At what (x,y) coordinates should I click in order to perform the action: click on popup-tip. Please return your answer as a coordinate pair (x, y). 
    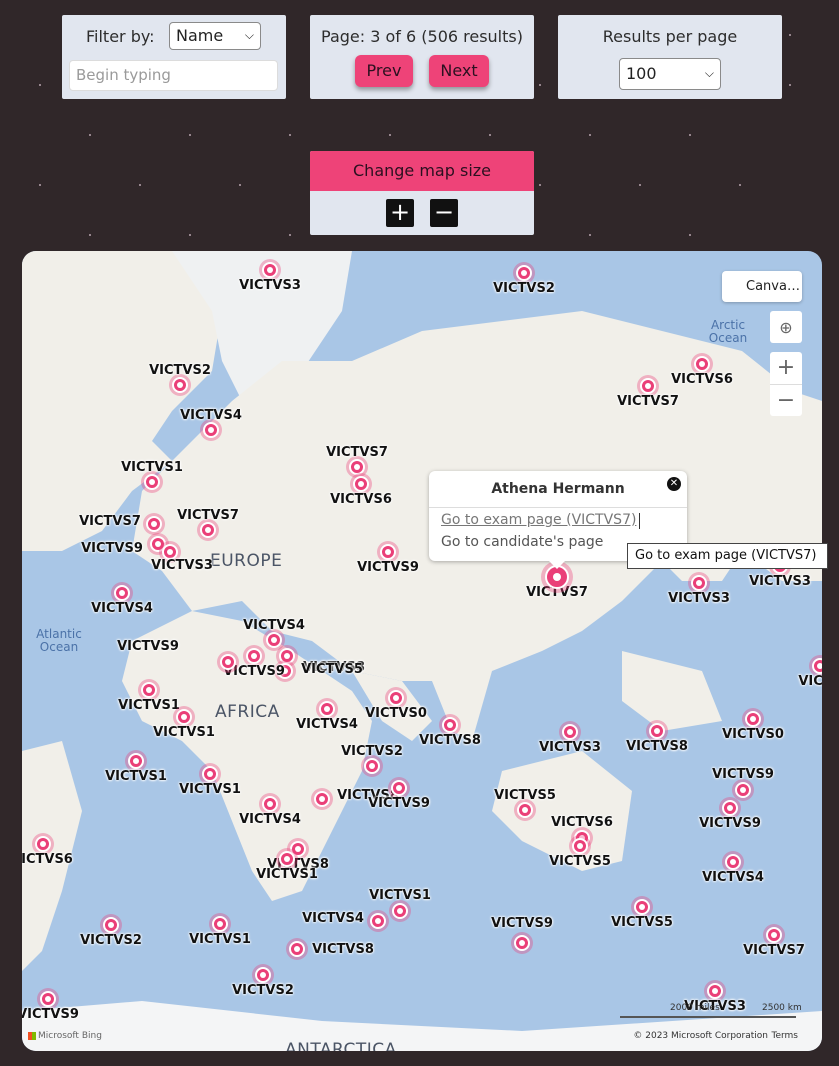
    Looking at the image, I should click on (557, 565).